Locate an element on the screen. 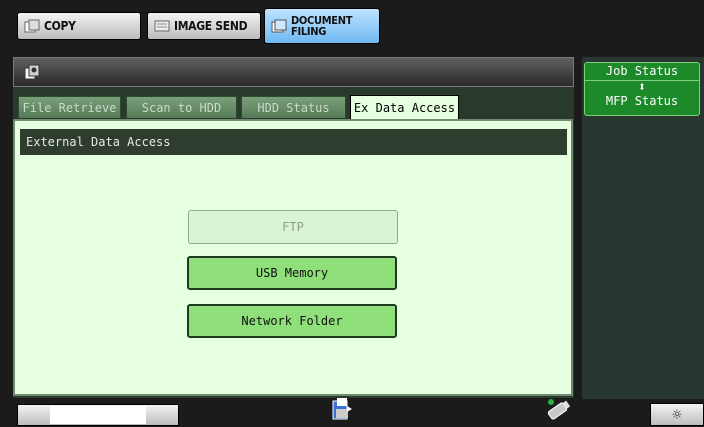 Image resolution: width=704 pixels, height=427 pixels. tab-ex-data-access-label: Ex Data Access is located at coordinates (404, 107).